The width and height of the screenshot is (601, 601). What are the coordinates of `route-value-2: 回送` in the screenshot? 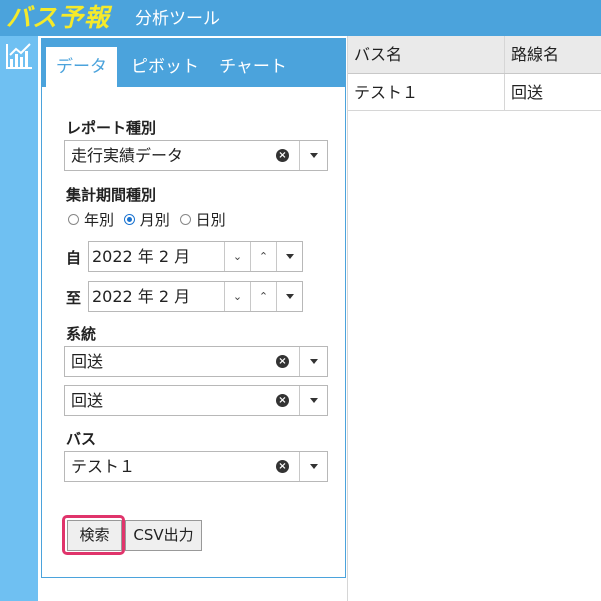 It's located at (87, 400).